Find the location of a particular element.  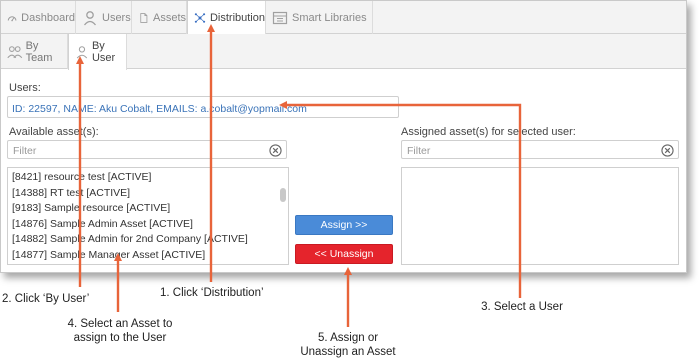

tab-label: Users is located at coordinates (116, 17).